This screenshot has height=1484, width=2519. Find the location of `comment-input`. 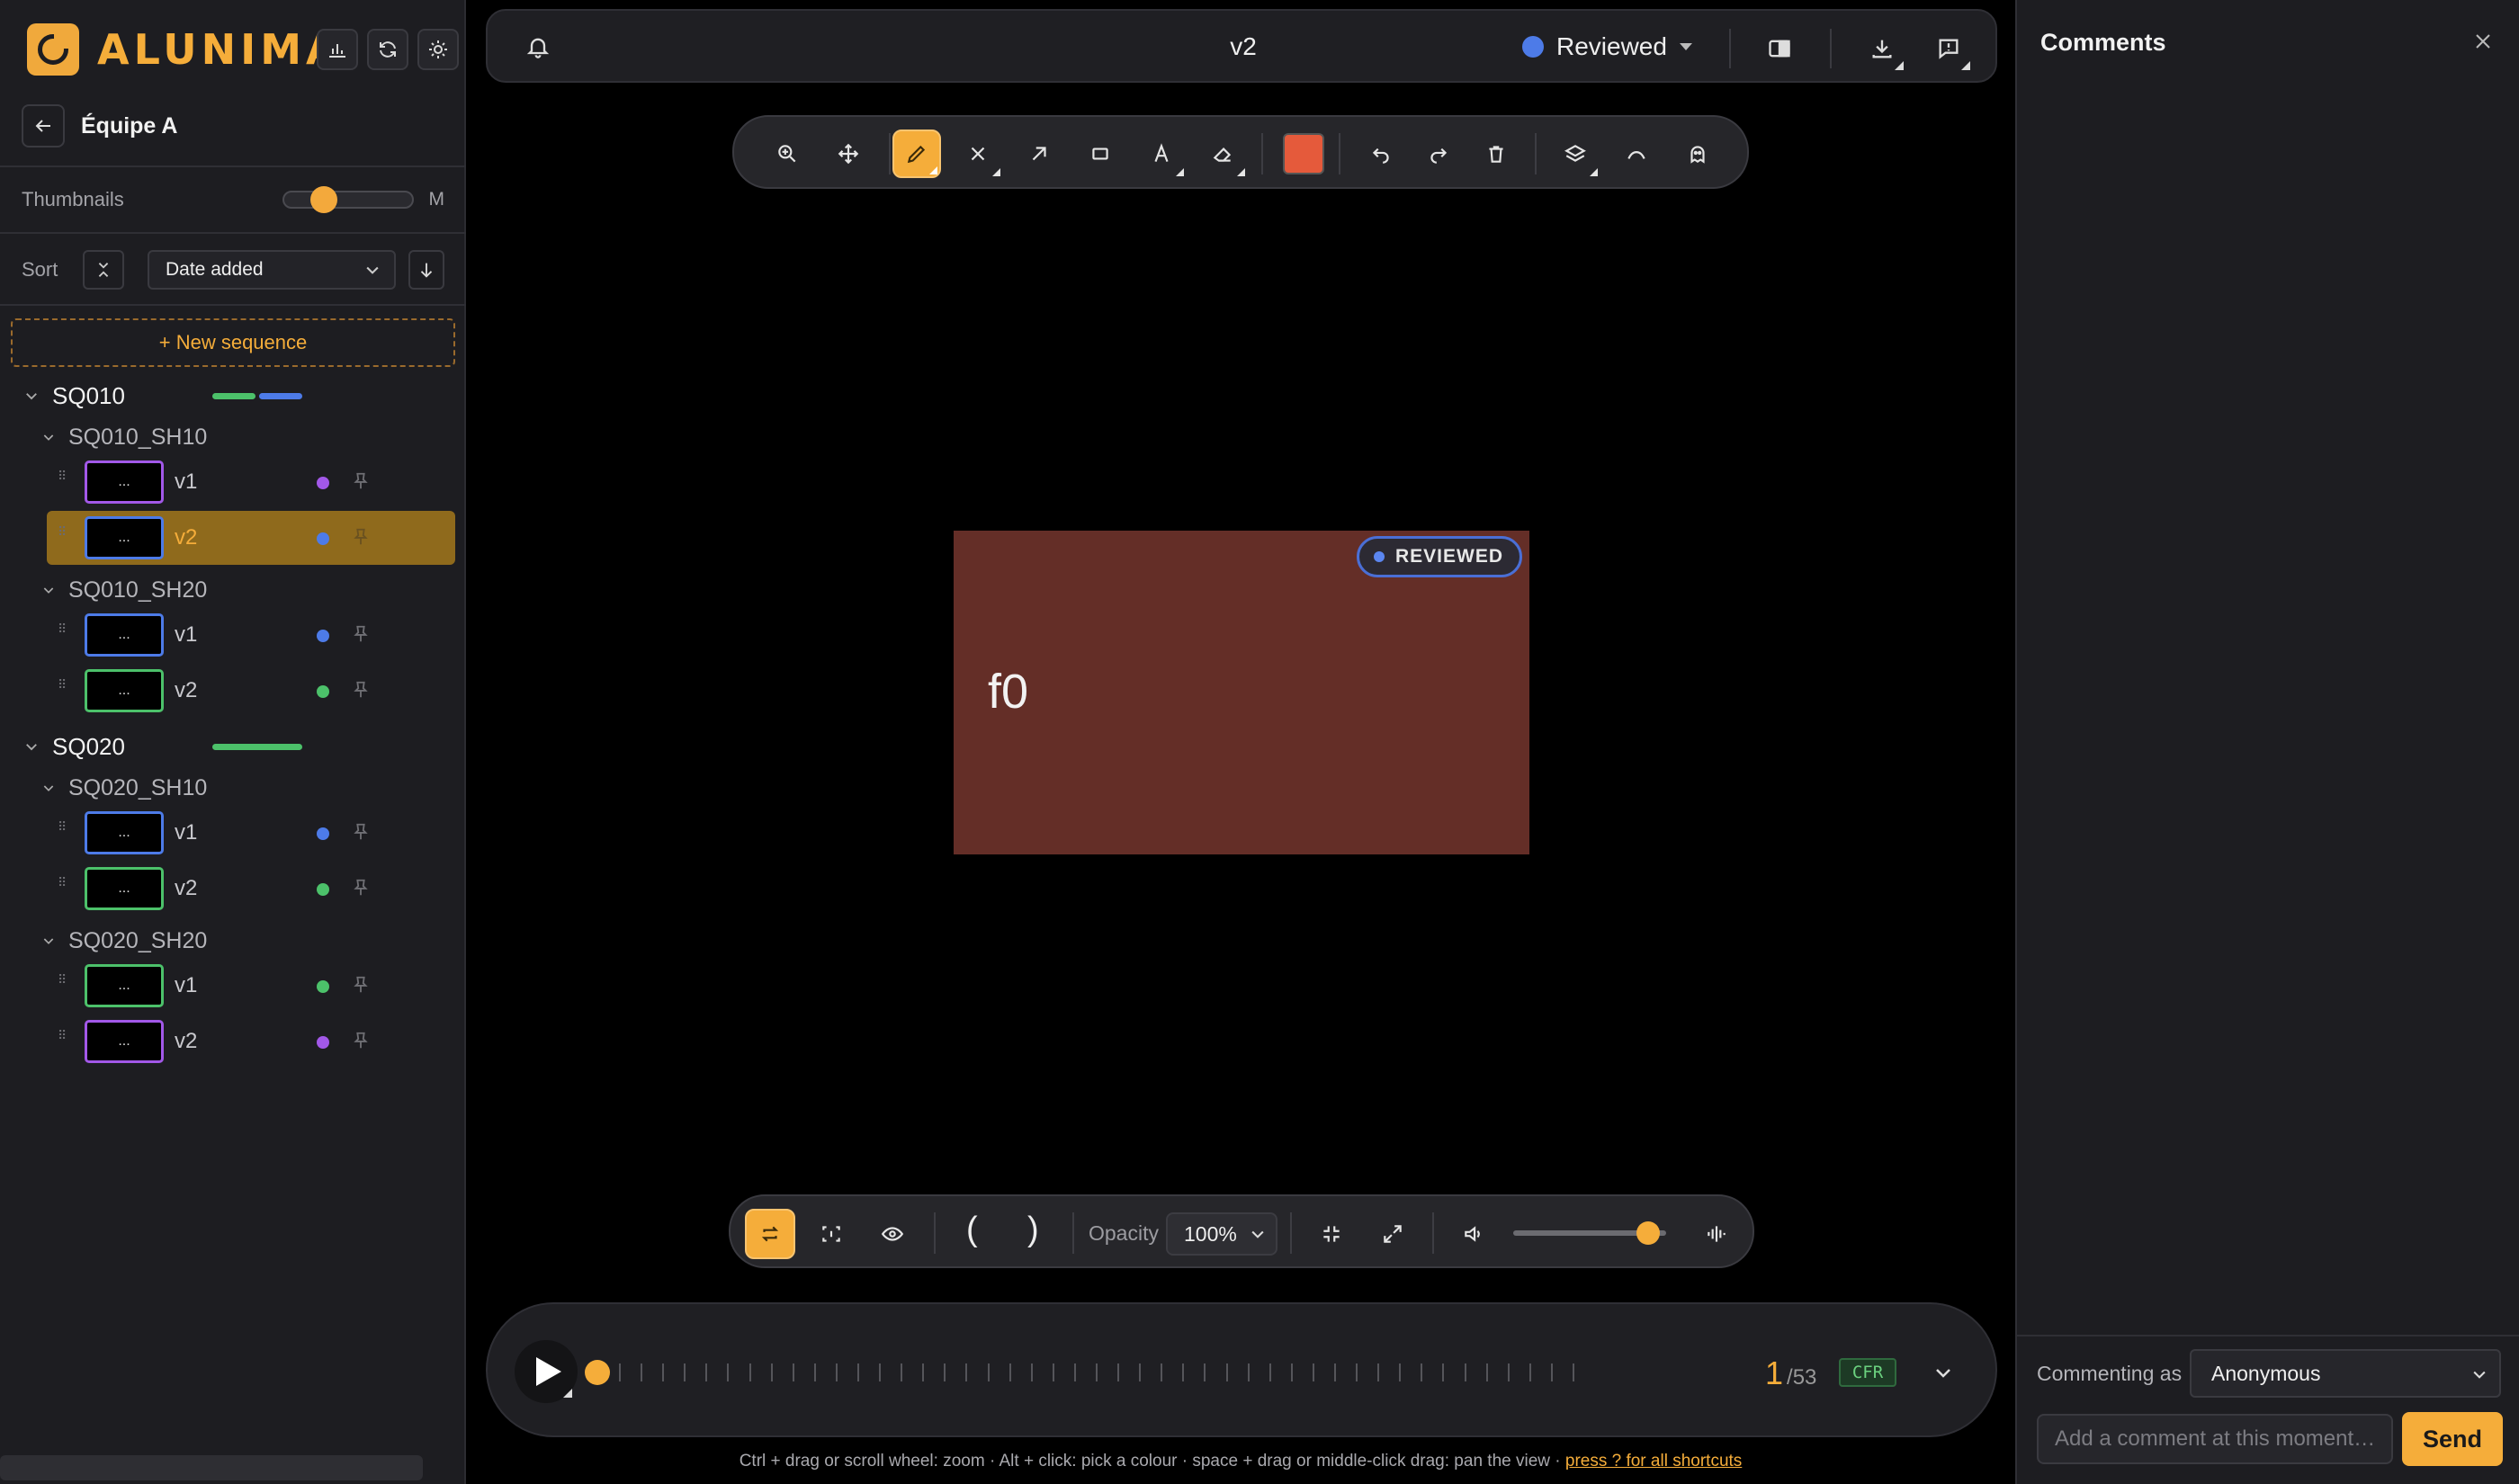

comment-input is located at coordinates (2215, 1439).